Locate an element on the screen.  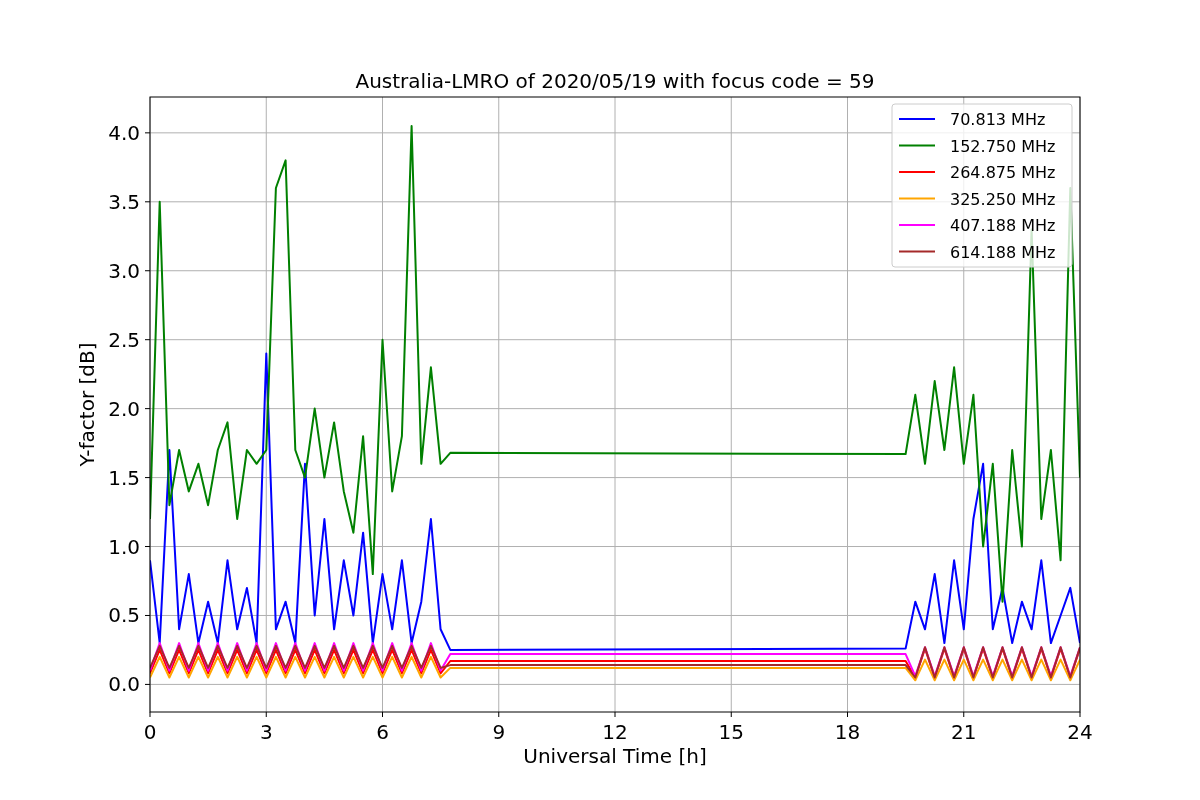
x-tick-label: 6 is located at coordinates (382, 732).